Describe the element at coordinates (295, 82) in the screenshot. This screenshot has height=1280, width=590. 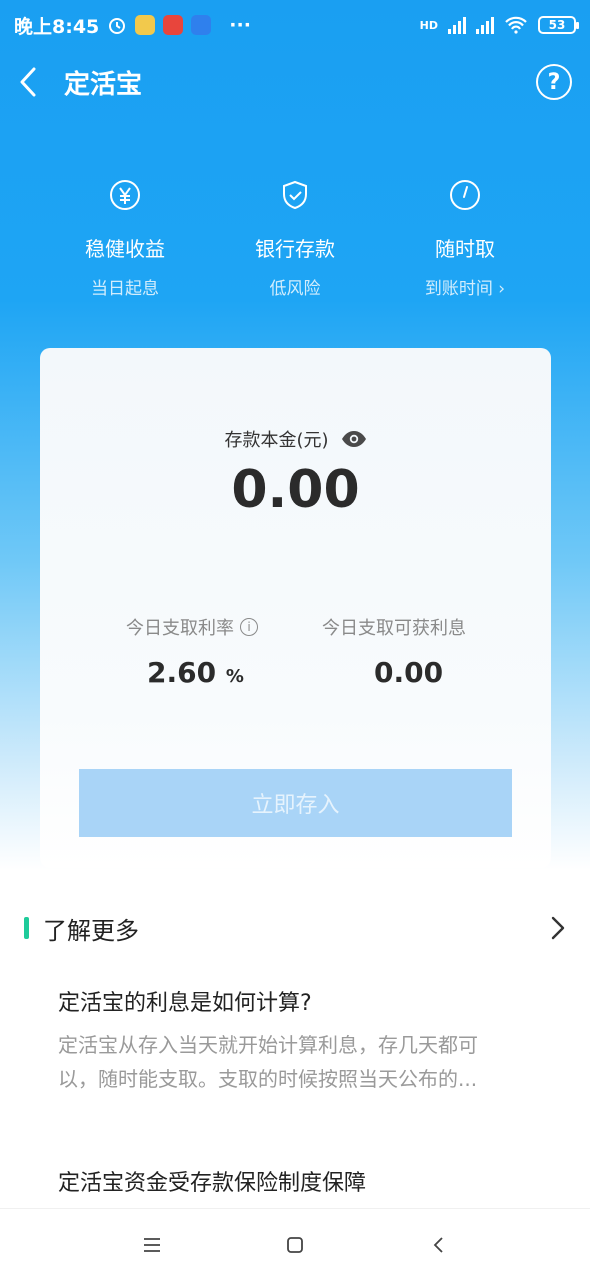
I see `top-nav: 定活宝 ?` at that location.